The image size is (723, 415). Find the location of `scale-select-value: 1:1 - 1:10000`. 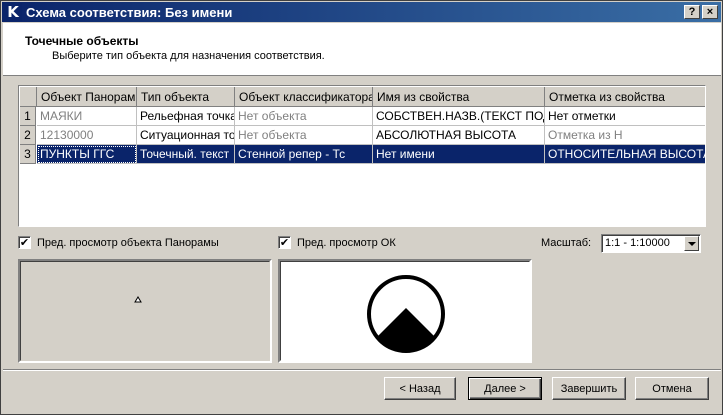

scale-select-value: 1:1 - 1:10000 is located at coordinates (637, 243).